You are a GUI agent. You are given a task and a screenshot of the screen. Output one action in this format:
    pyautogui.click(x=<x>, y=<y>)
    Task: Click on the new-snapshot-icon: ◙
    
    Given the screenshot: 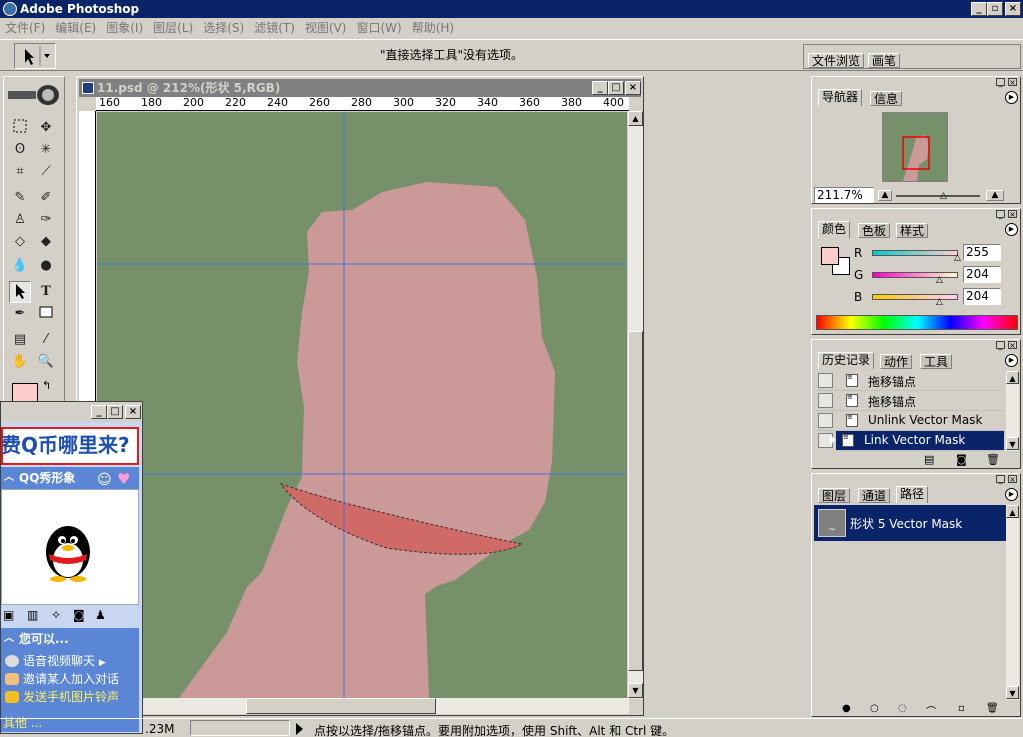 What is the action you would take?
    pyautogui.click(x=961, y=459)
    